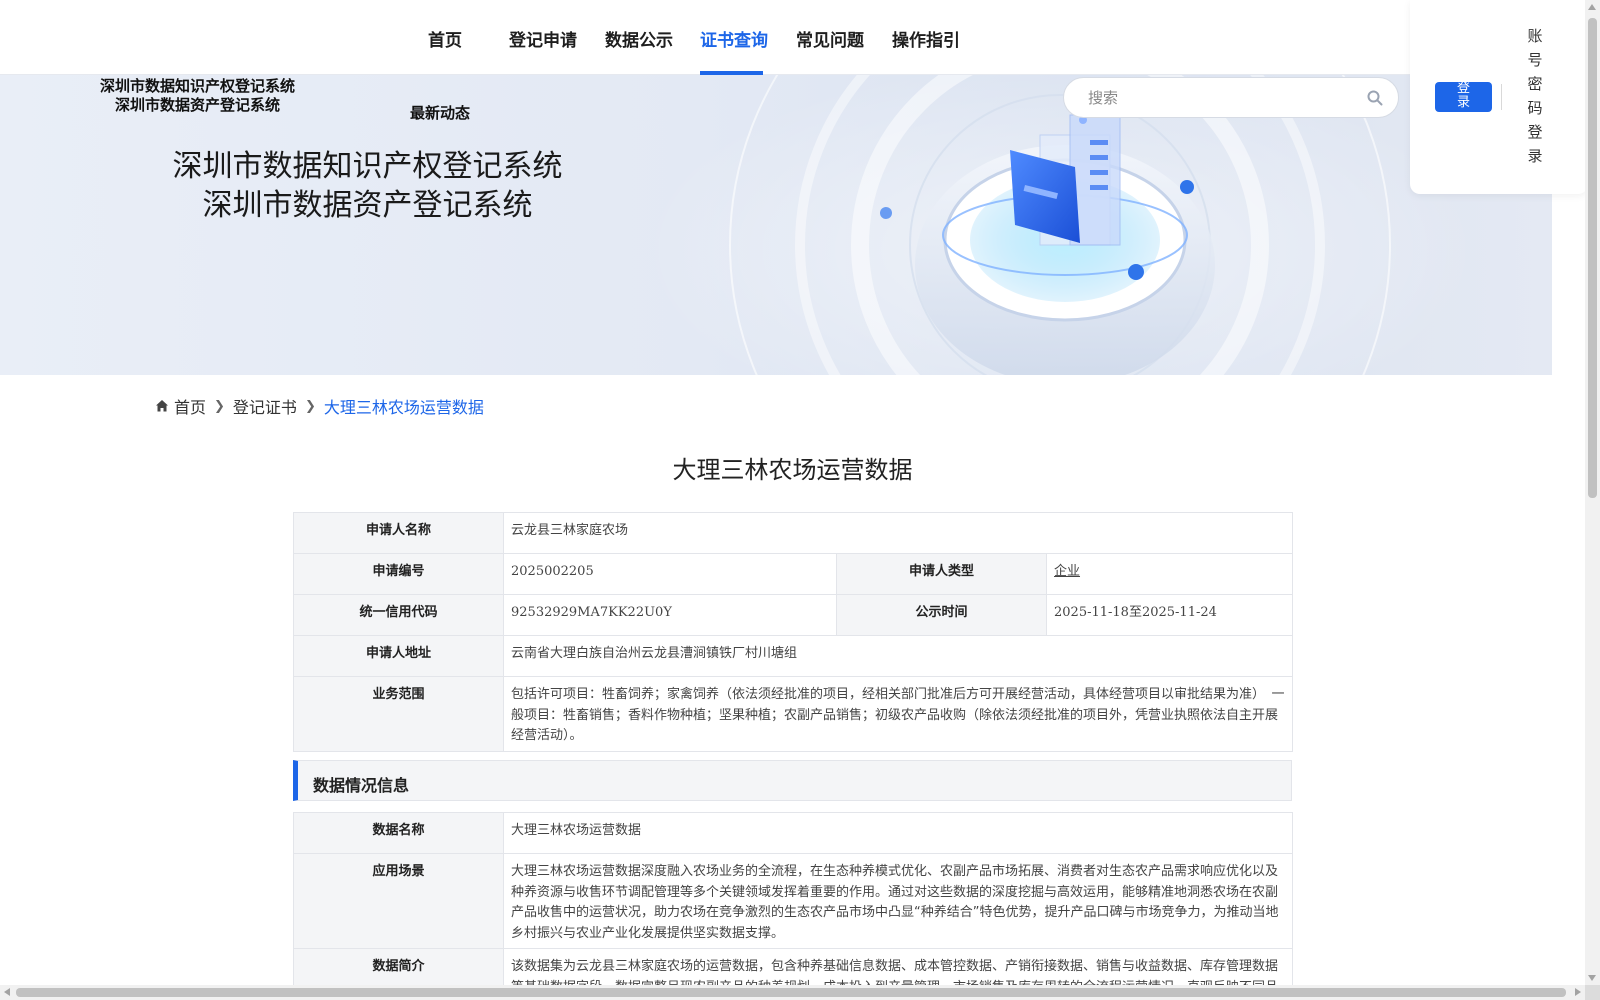 This screenshot has width=1600, height=1000. Describe the element at coordinates (776, 37) in the screenshot. I see `top-navigation: 首页 登记申请 数据公示 证书查询 常见问题 操作指引` at that location.